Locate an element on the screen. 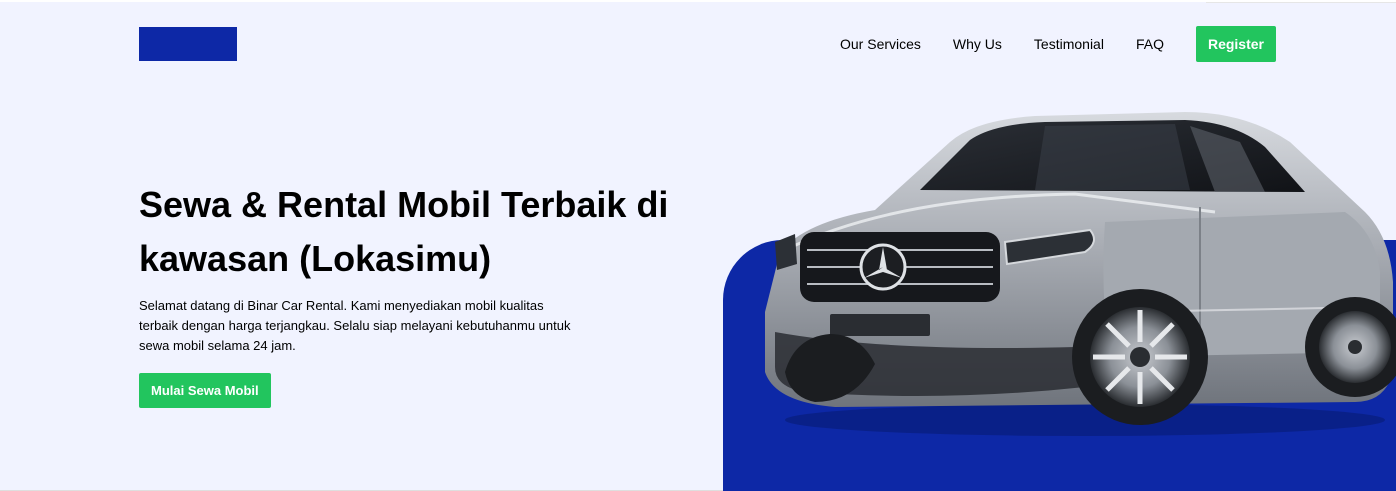 This screenshot has height=491, width=1396. nav-link-faq: FAQ is located at coordinates (1150, 44).